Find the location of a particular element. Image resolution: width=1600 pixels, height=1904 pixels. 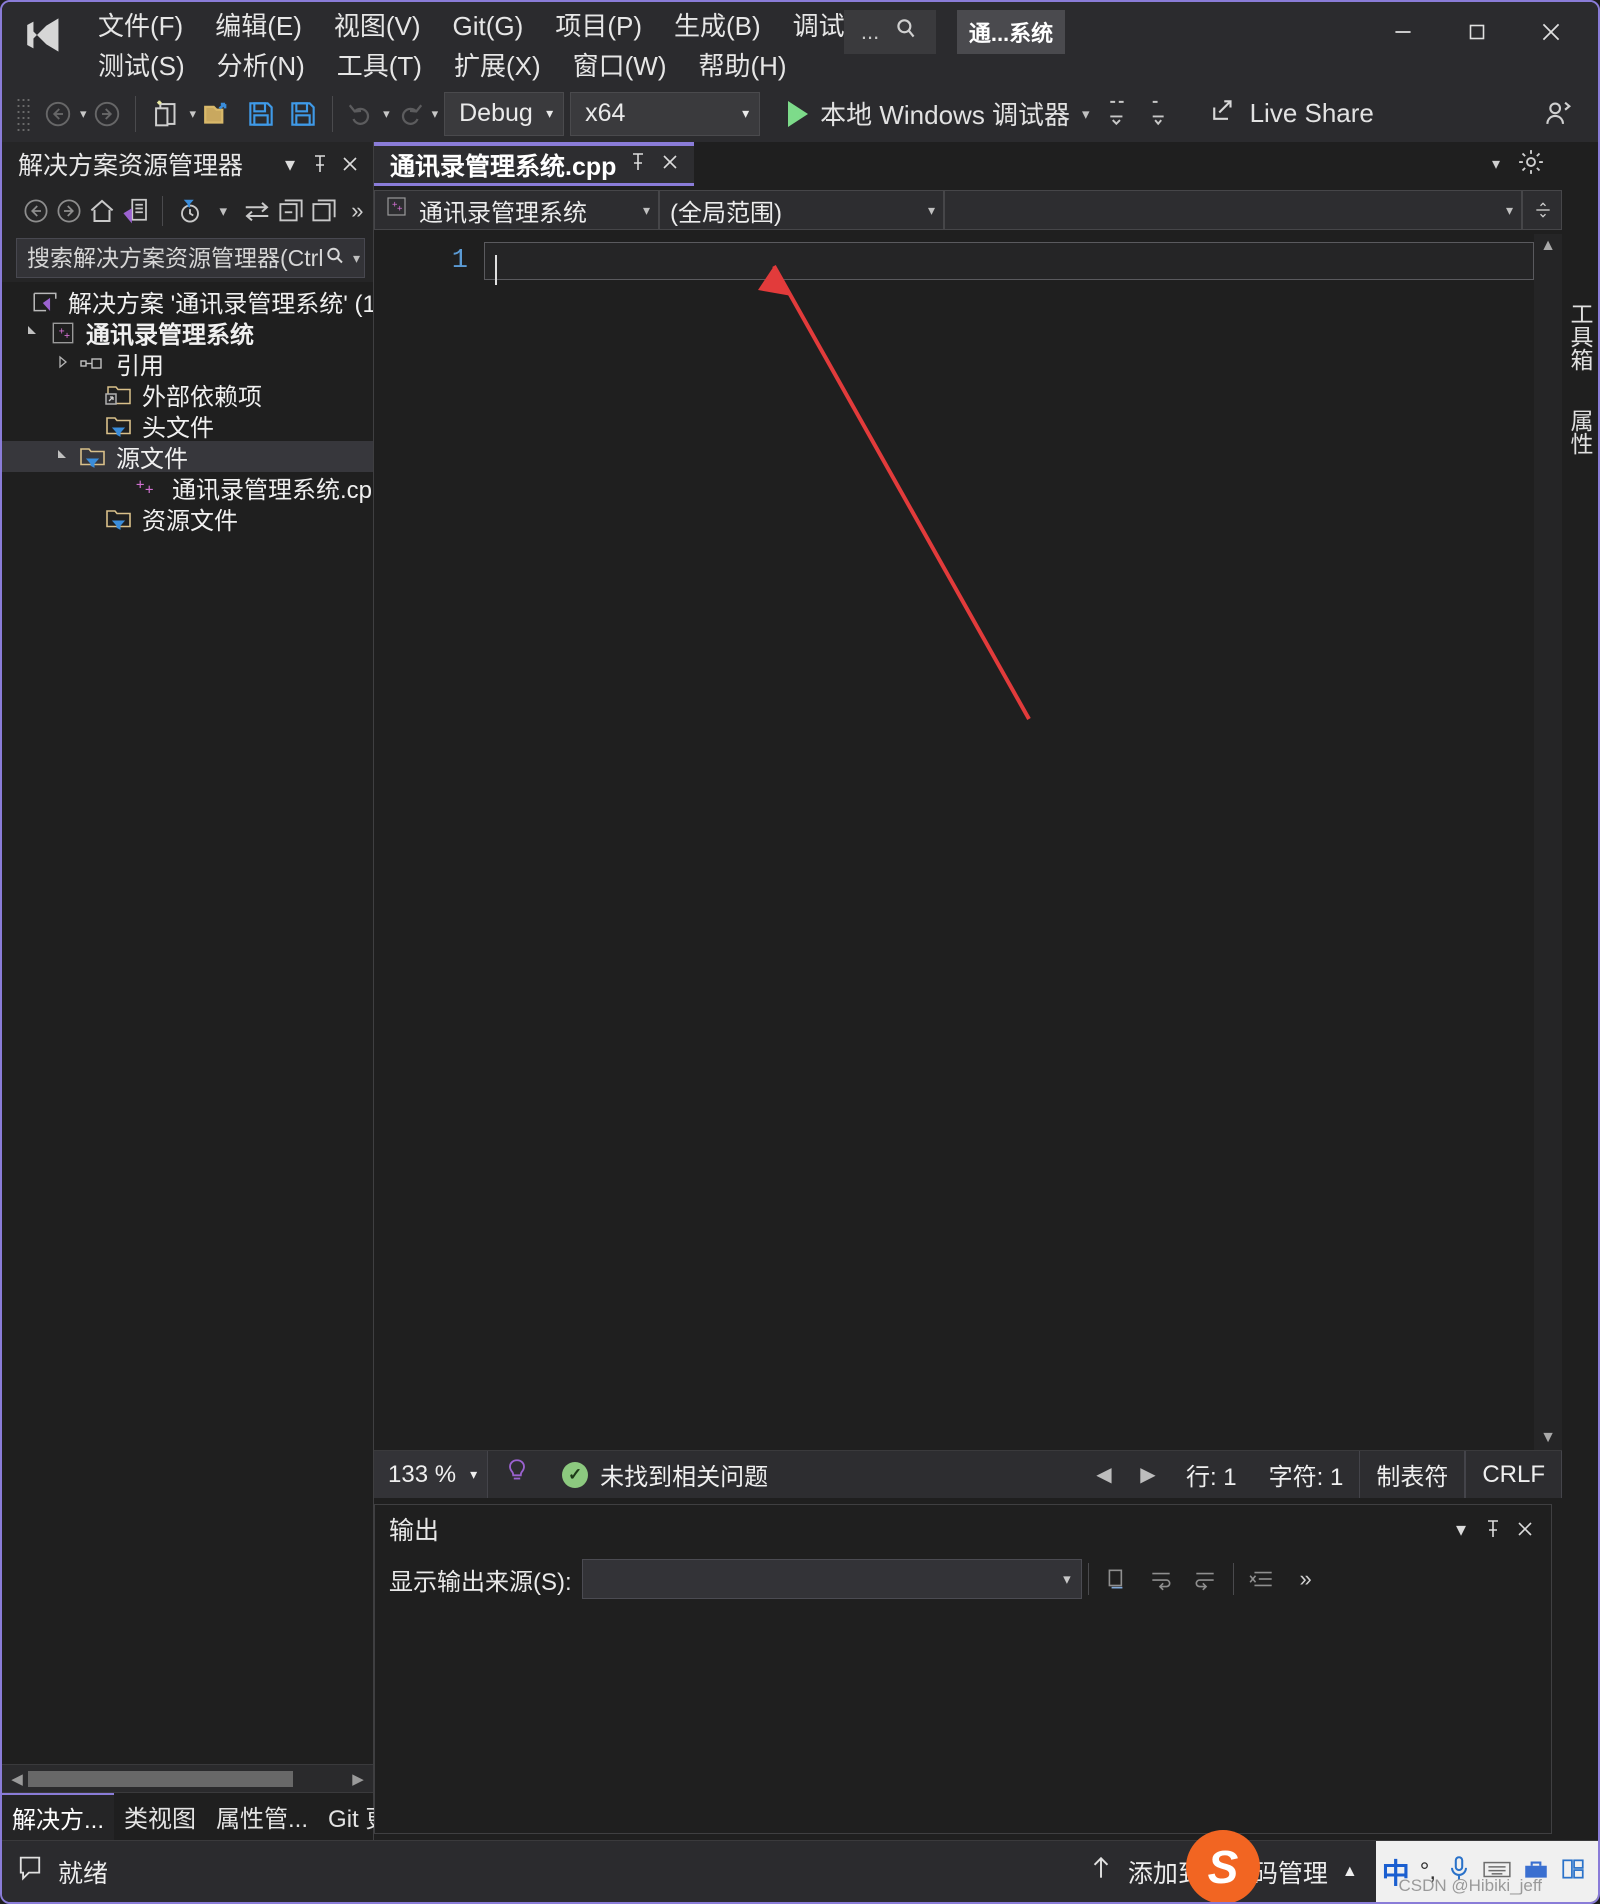

tree-row-source-files: 源文件 is located at coordinates (187, 457).